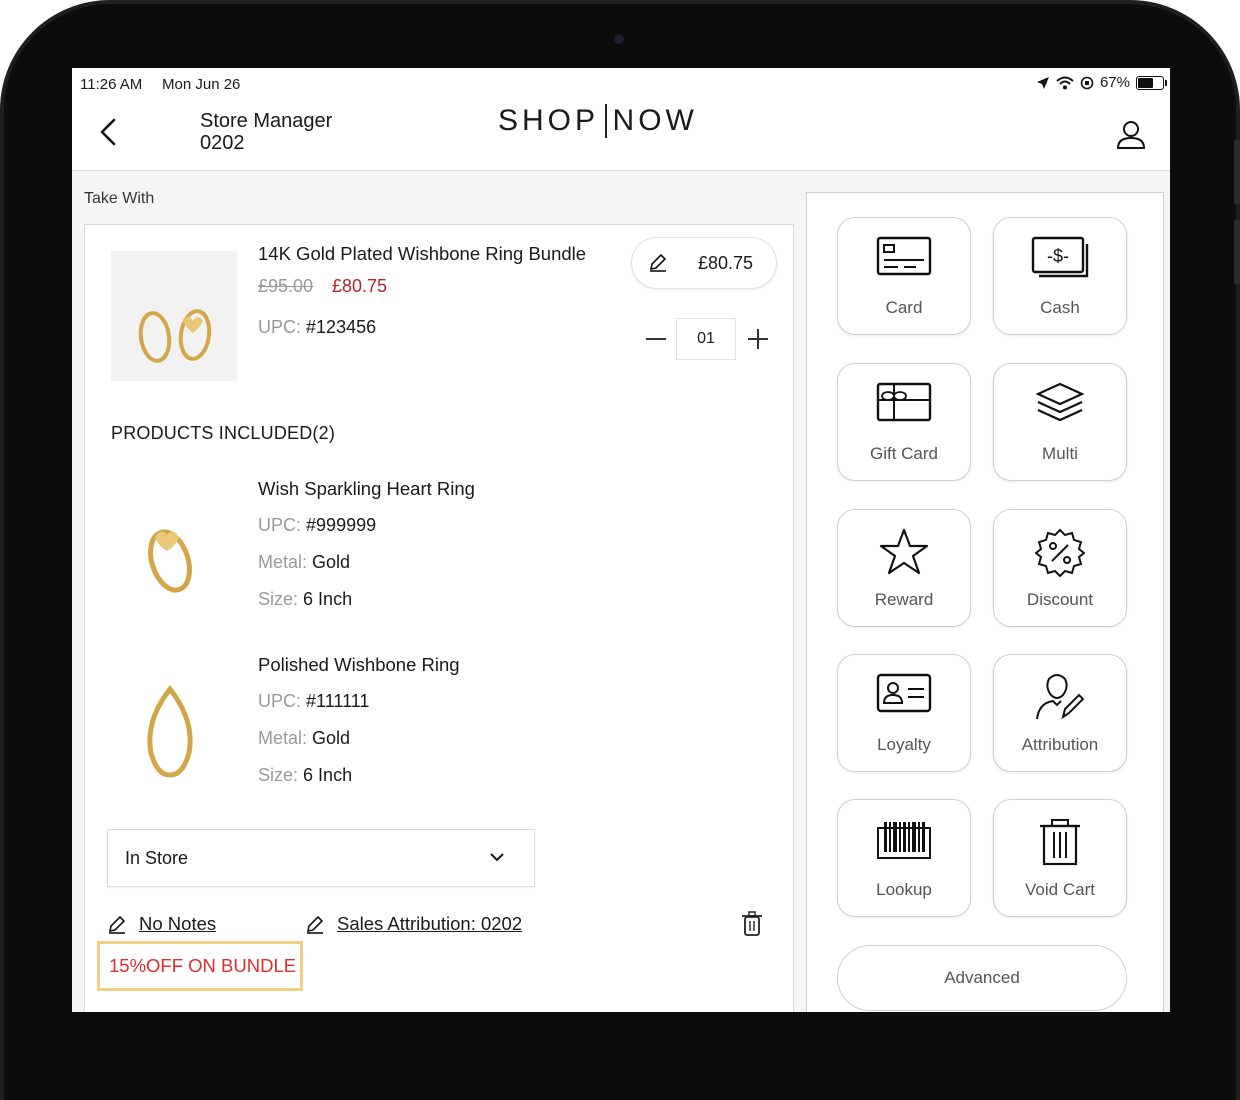 Image resolution: width=1240 pixels, height=1100 pixels. I want to click on included-item-name: Wish Sparkling Heart Ring, so click(366, 488).